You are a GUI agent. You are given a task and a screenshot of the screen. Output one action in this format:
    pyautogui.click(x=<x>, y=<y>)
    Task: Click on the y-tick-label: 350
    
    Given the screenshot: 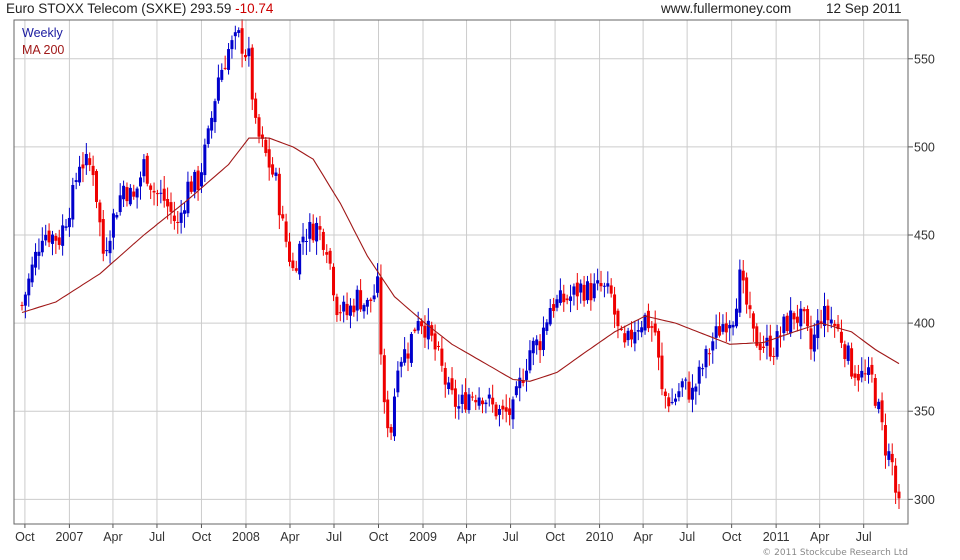 What is the action you would take?
    pyautogui.click(x=924, y=412)
    